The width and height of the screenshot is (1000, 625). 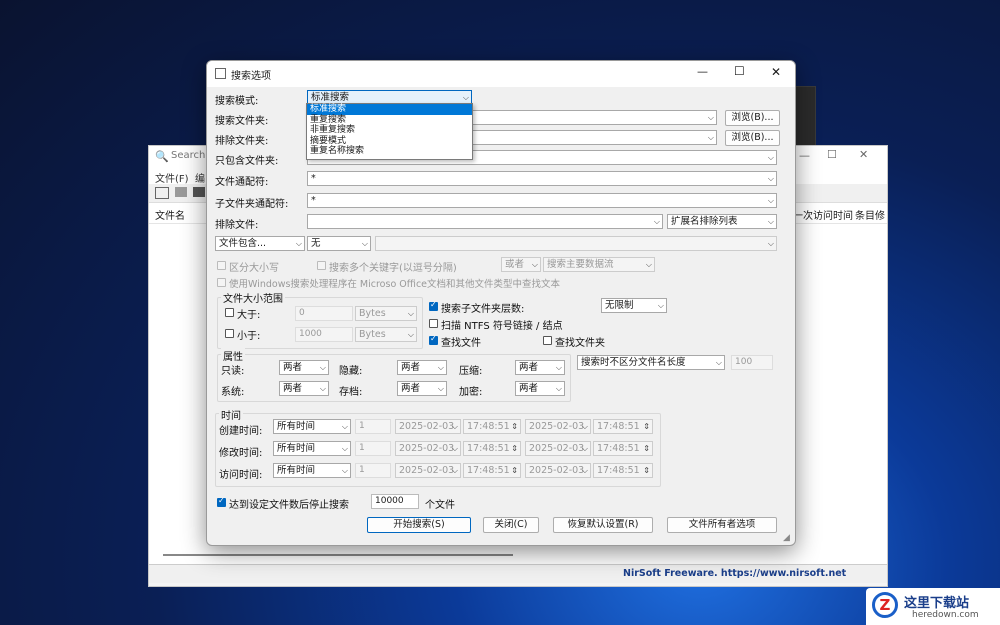 I want to click on greater-than-checkbox, so click(x=229, y=312).